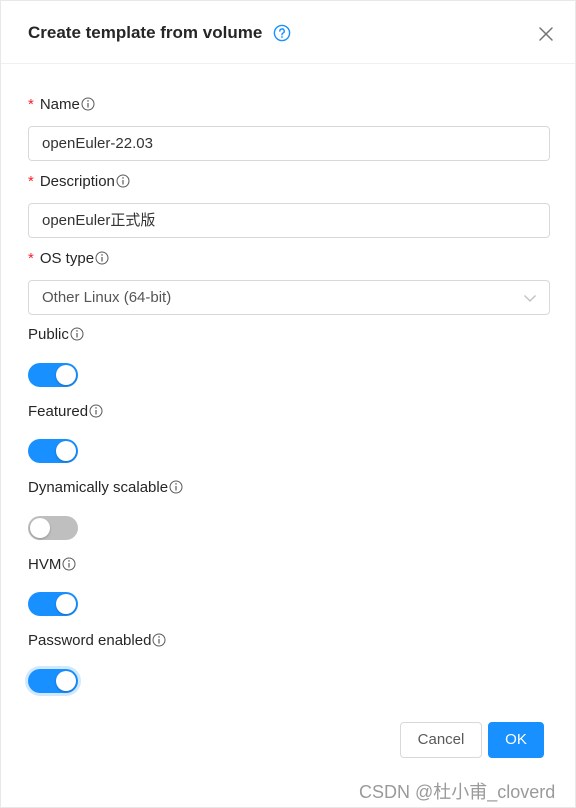  What do you see at coordinates (53, 375) in the screenshot?
I see `public-toggle` at bounding box center [53, 375].